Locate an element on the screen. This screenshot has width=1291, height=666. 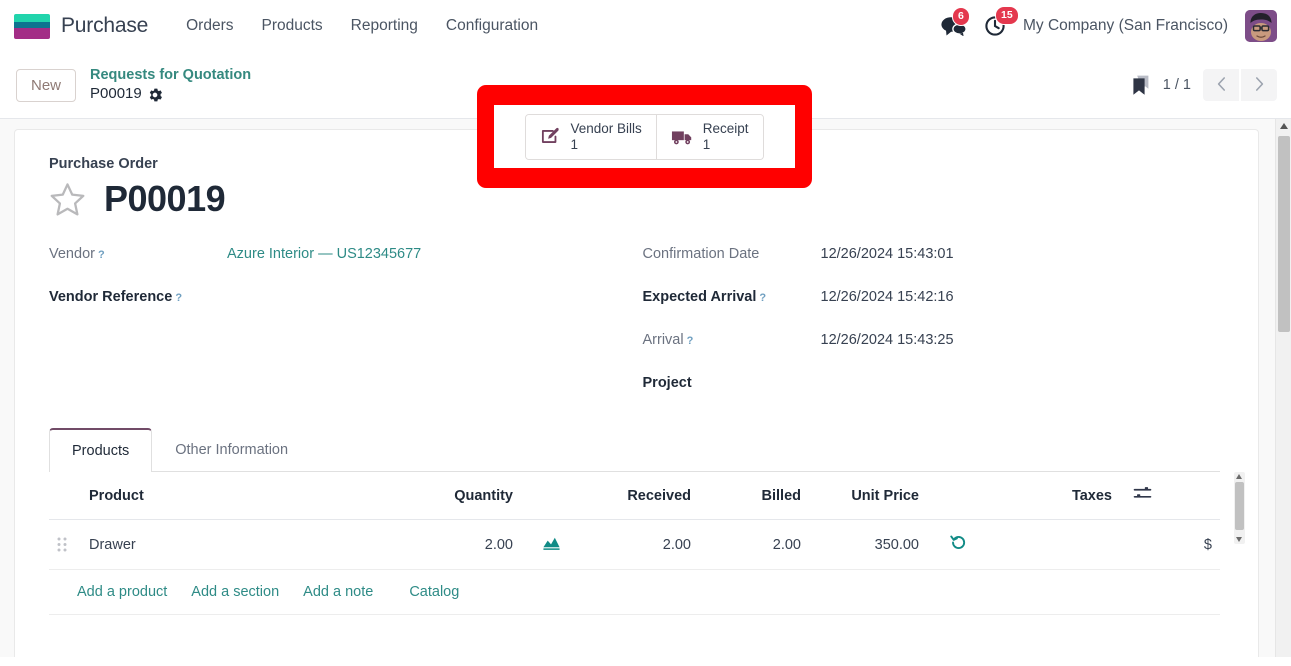
new-record-button: New is located at coordinates (46, 85).